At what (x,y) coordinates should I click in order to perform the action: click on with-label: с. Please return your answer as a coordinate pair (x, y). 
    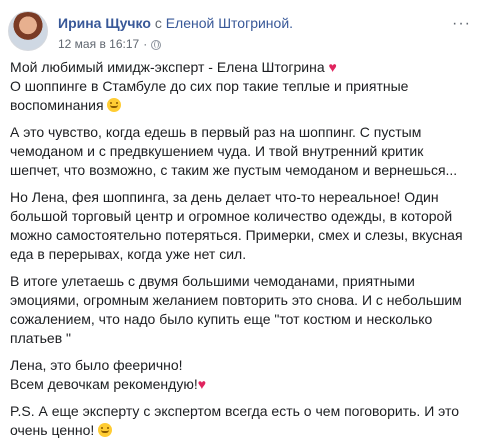
    Looking at the image, I should click on (158, 23).